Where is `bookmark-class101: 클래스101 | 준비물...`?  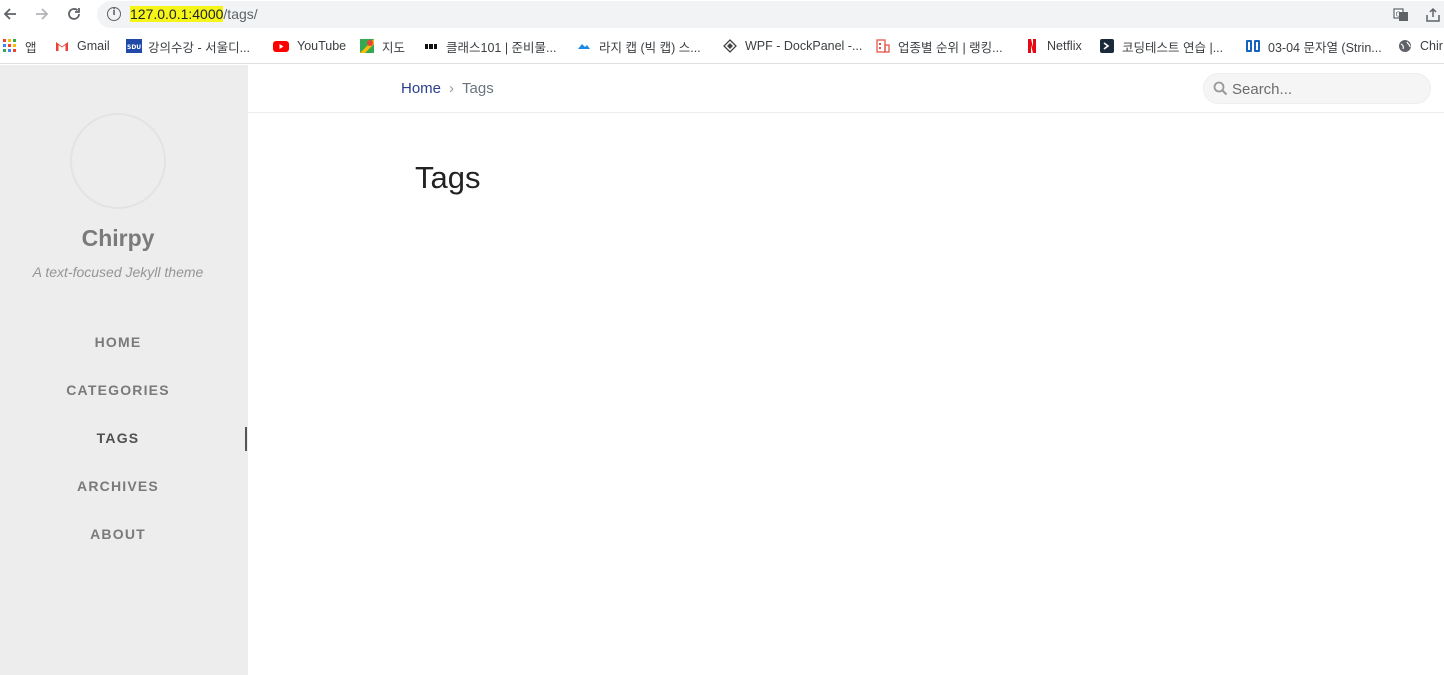 bookmark-class101: 클래스101 | 준비물... is located at coordinates (490, 46).